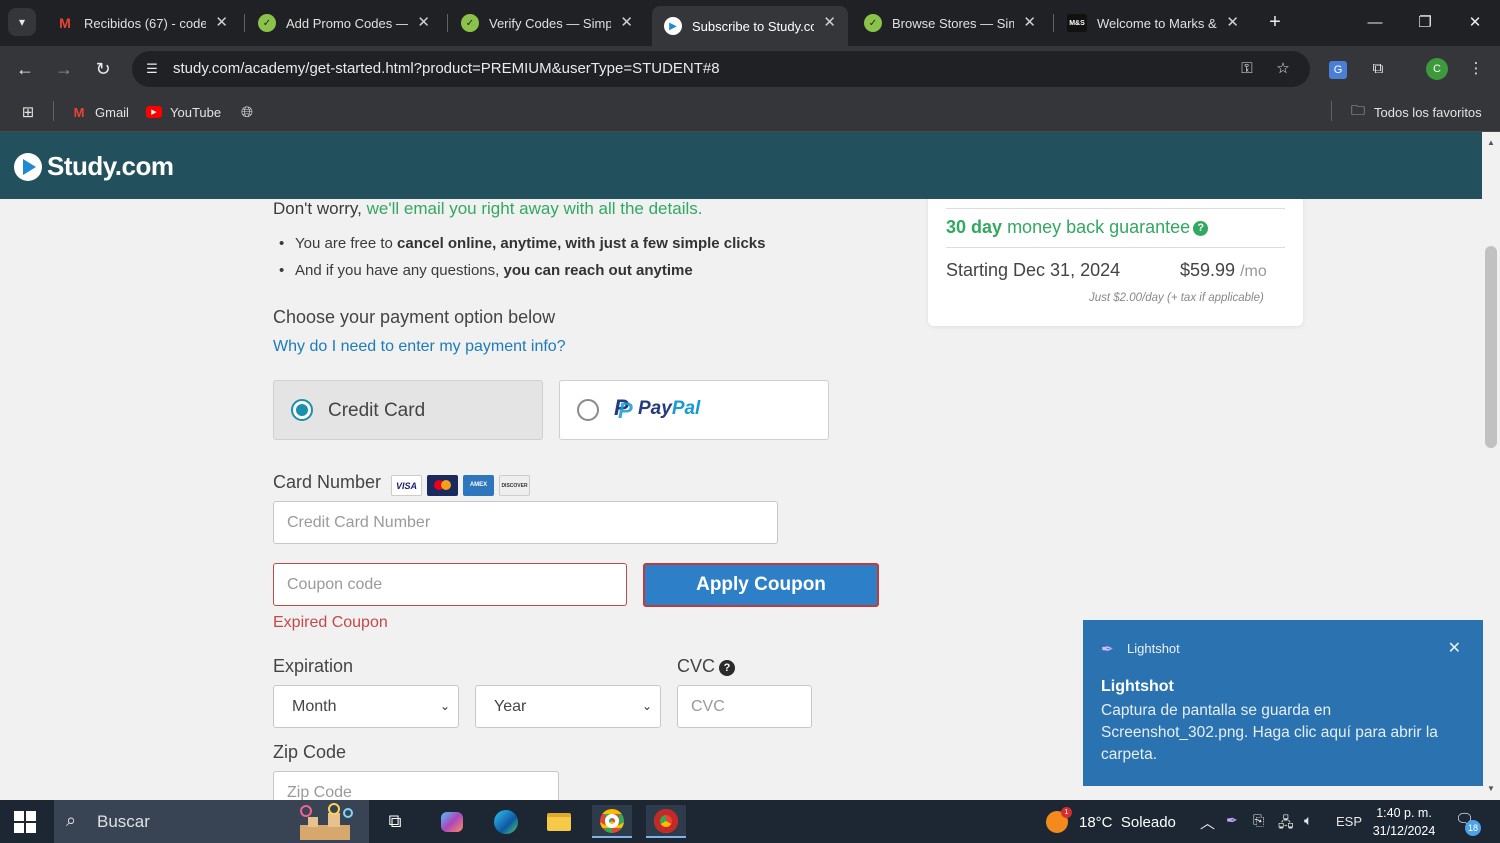 This screenshot has width=1500, height=843. Describe the element at coordinates (123, 821) in the screenshot. I see `search-label: Buscar` at that location.